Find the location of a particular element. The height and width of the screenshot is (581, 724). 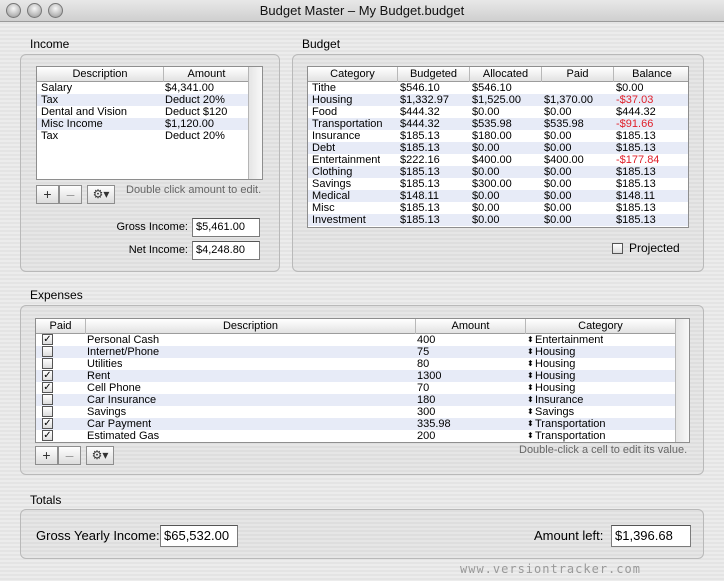

income-row: Tax Deduct 20% is located at coordinates (143, 100).